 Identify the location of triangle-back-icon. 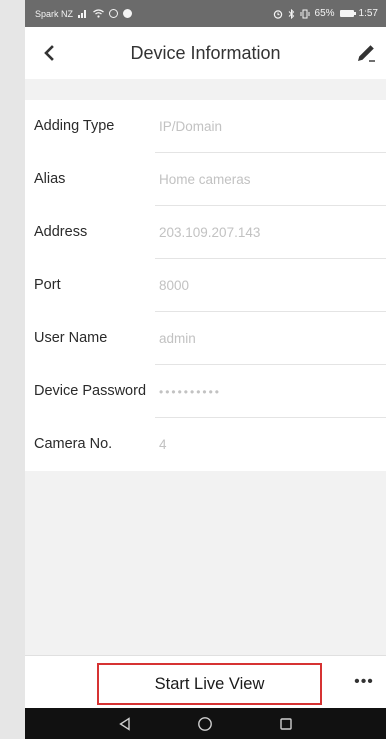
(124, 723).